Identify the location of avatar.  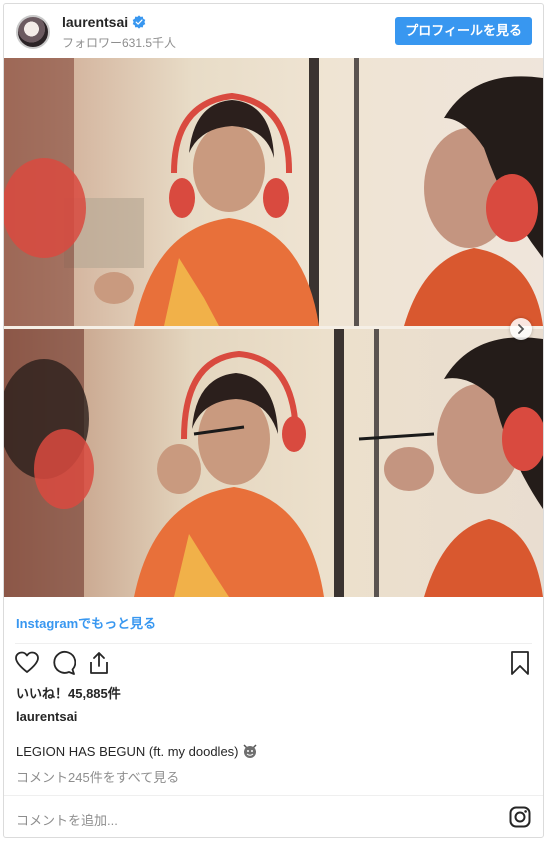
(33, 32).